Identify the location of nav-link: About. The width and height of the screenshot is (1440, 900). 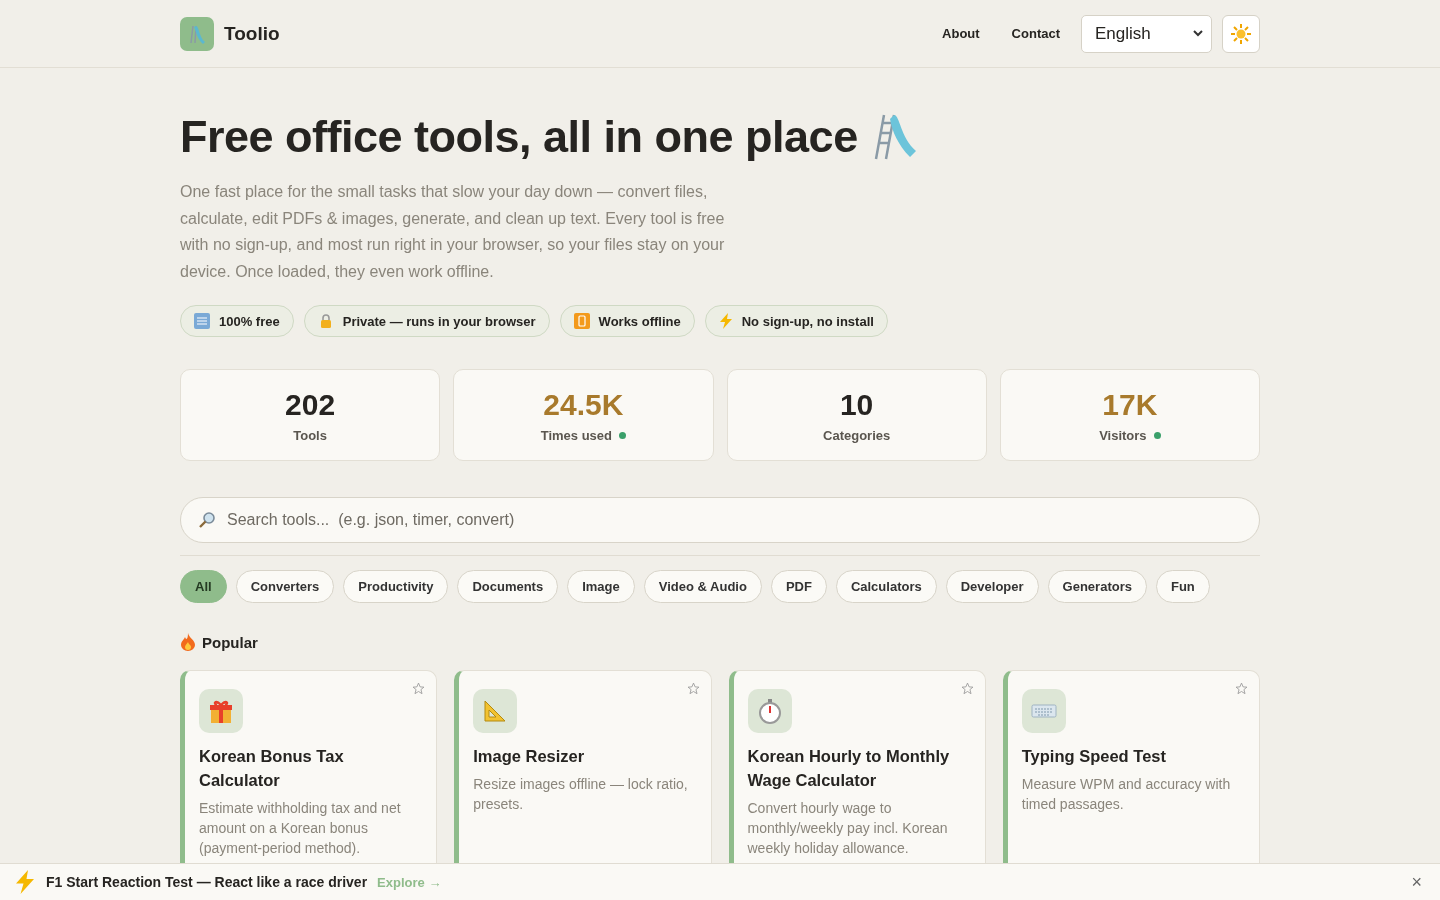
(961, 33).